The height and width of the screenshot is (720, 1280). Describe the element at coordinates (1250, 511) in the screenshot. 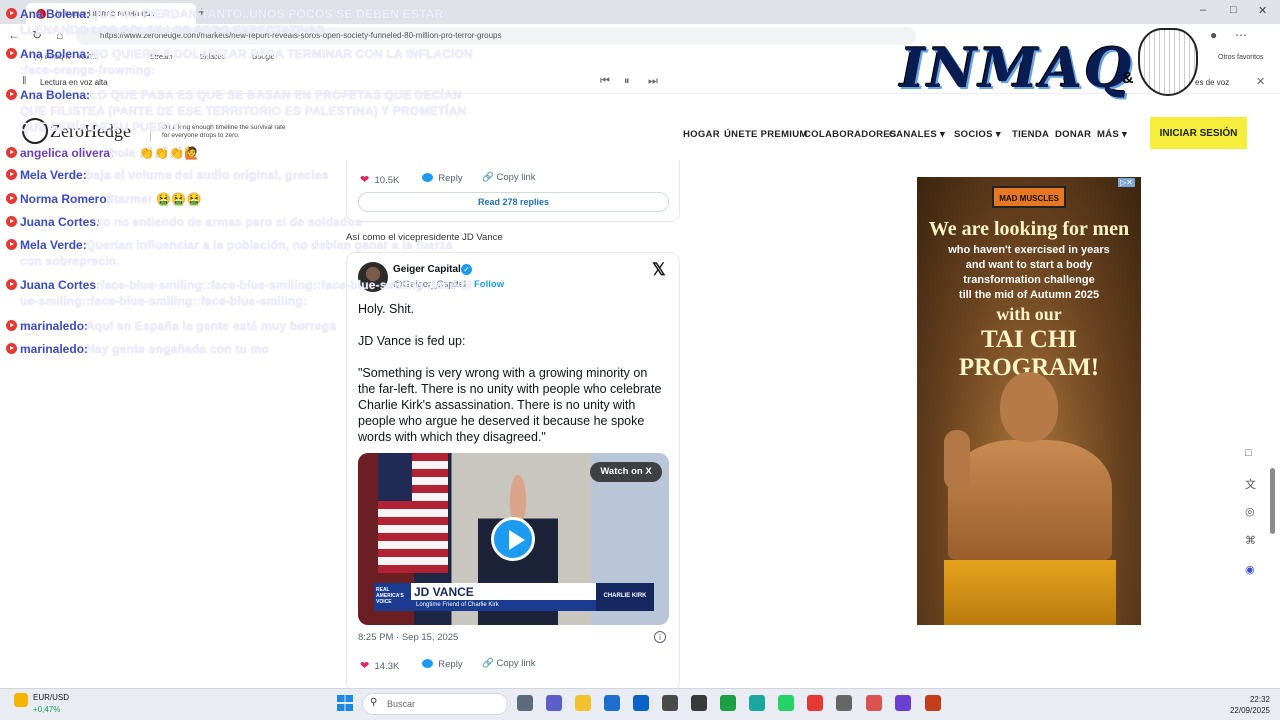

I see `lens-icon: ◎` at that location.